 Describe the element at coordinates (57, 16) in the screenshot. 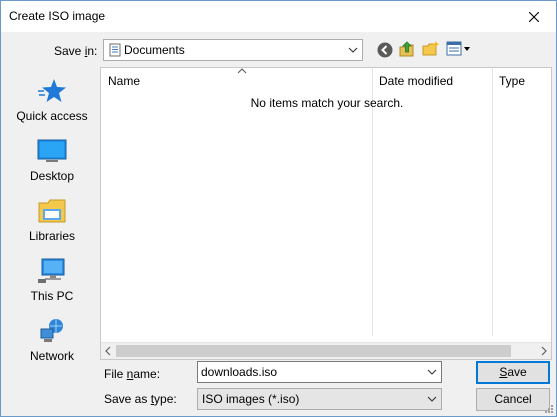

I see `window-title: Create ISO image` at that location.